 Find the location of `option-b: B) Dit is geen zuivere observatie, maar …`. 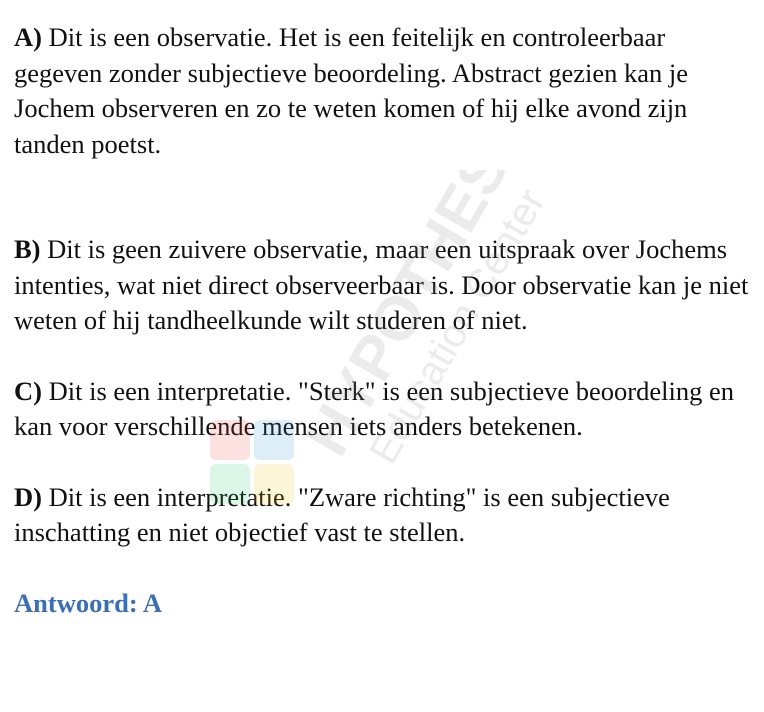

option-b: B) Dit is geen zuivere observatie, maar … is located at coordinates (386, 285).